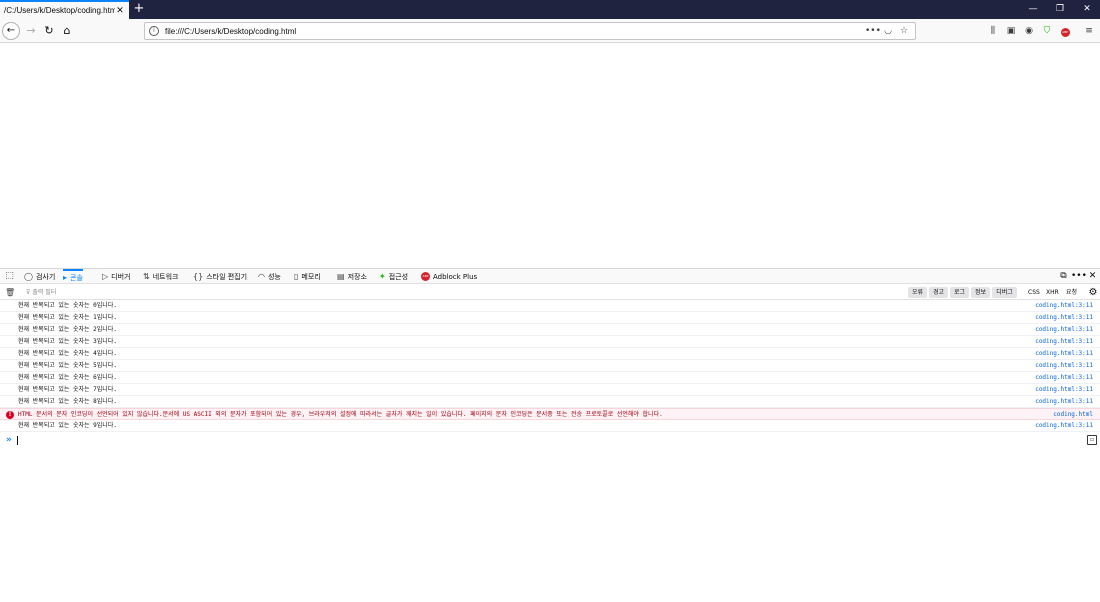  Describe the element at coordinates (10, 292) in the screenshot. I see `trash-icon: 🗑` at that location.